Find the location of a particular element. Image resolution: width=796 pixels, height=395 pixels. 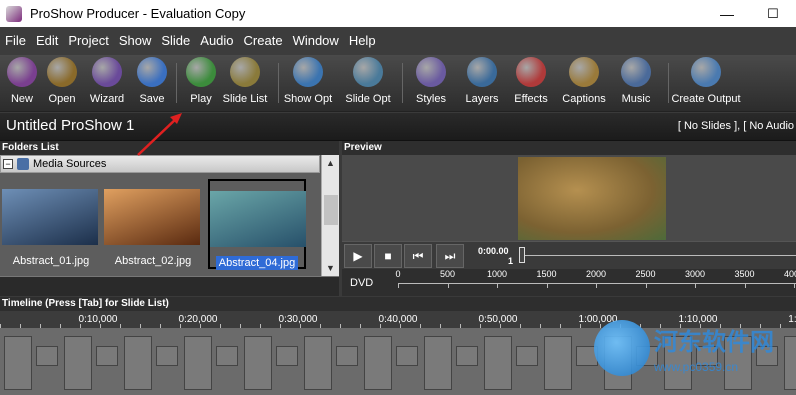

watermark-text: 河东软件网 is located at coordinates (714, 341).